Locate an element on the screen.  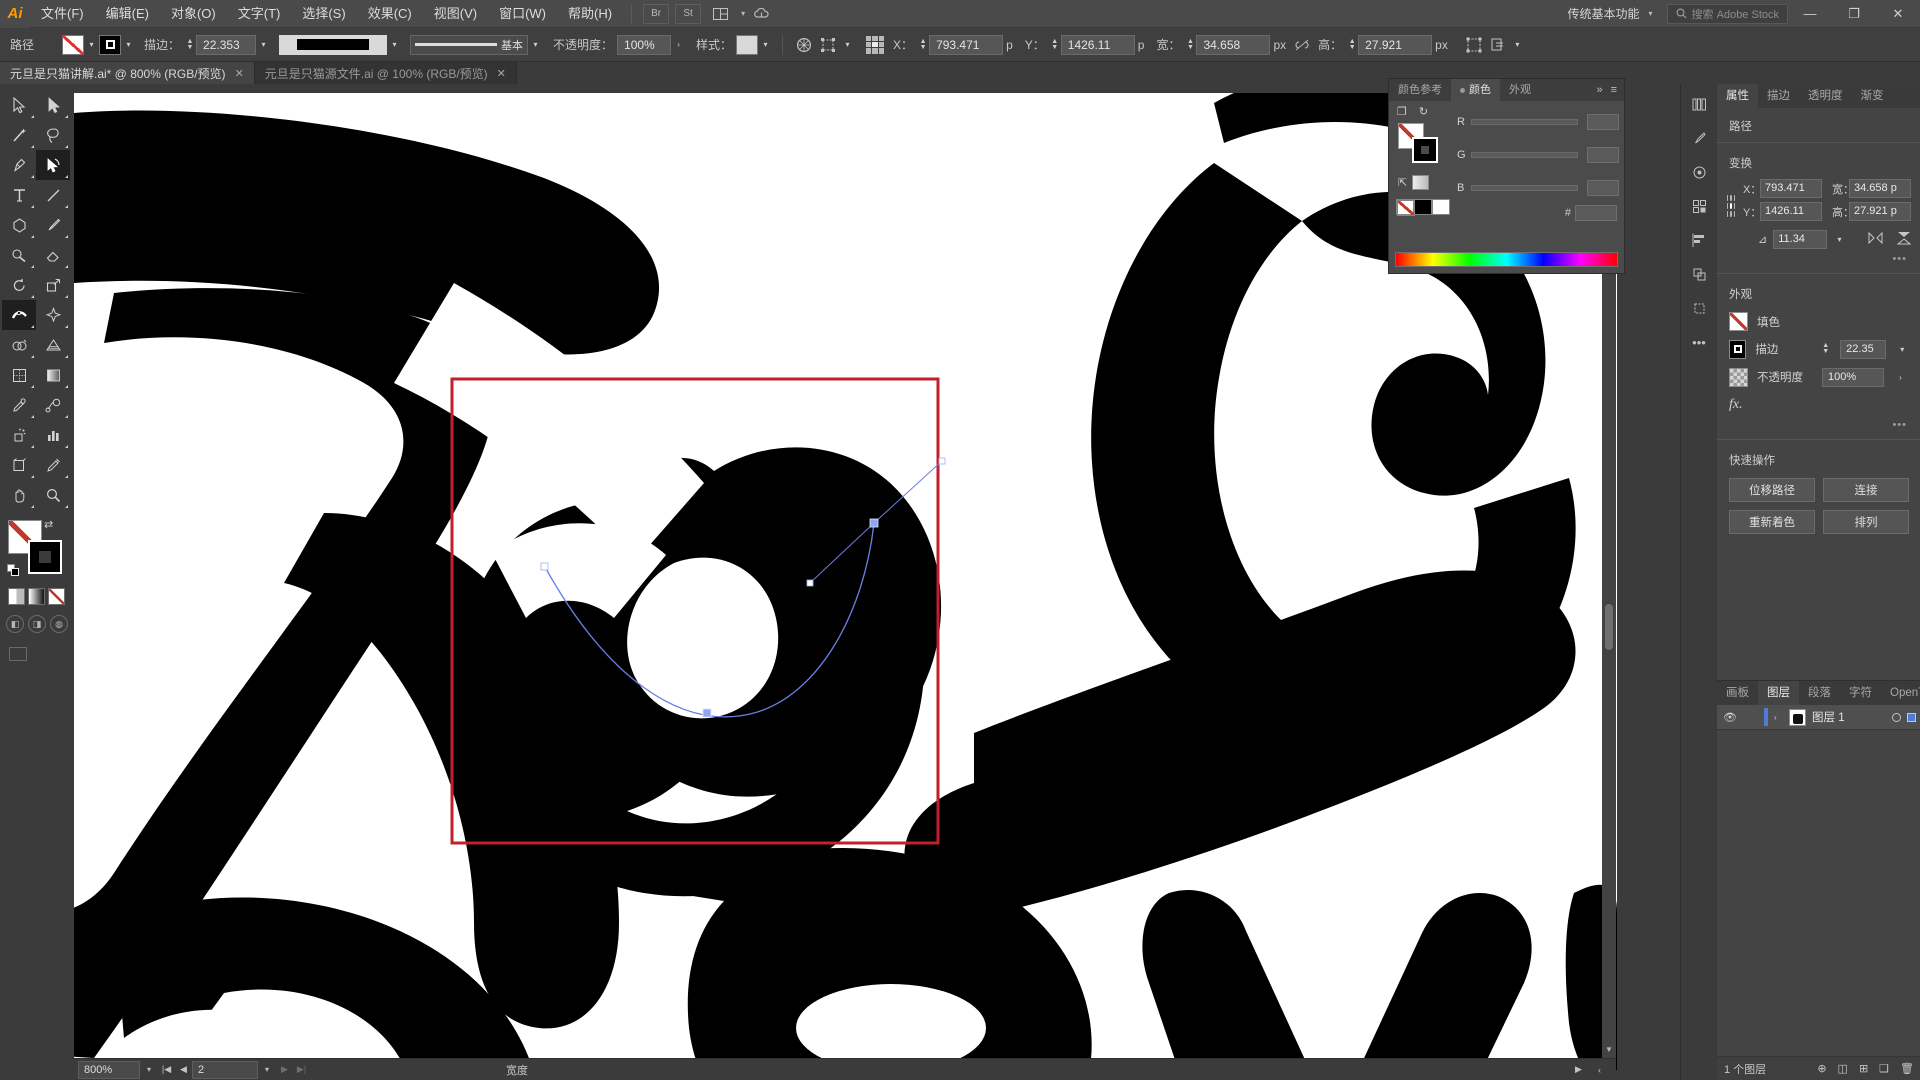
collapse-panel-icon: » is located at coordinates (1599, 90).